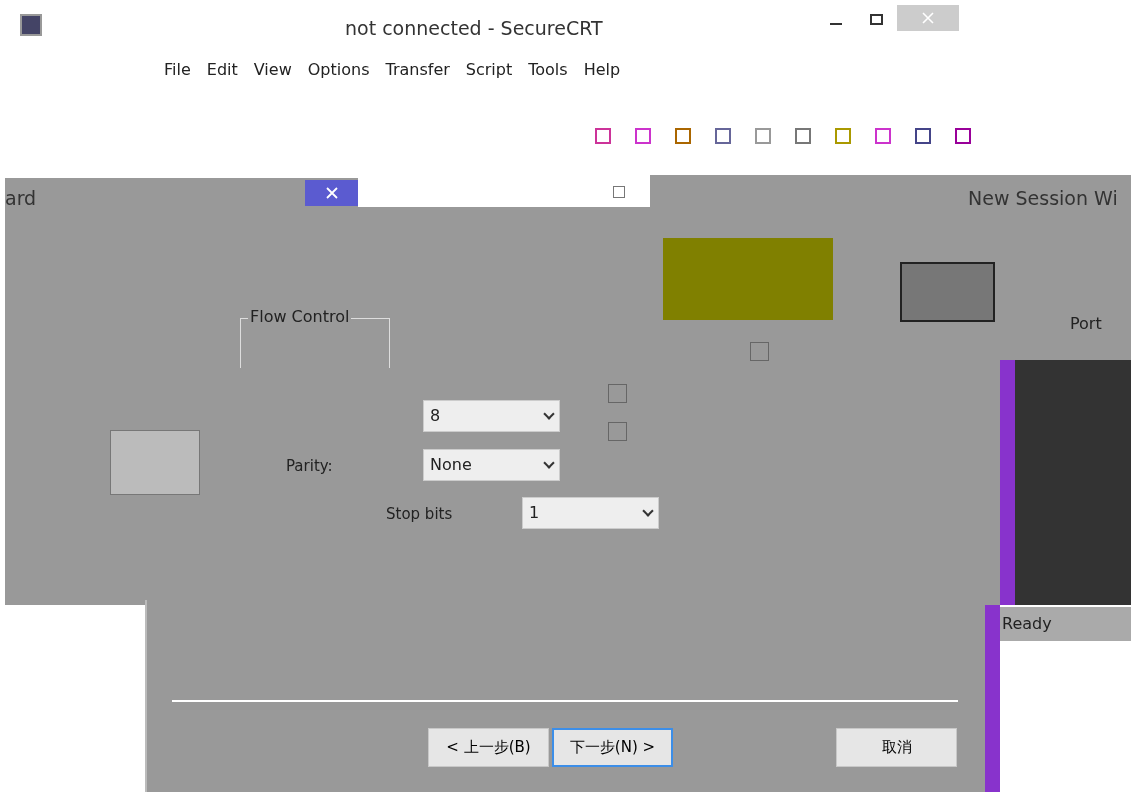  I want to click on menu-item: View, so click(272, 70).